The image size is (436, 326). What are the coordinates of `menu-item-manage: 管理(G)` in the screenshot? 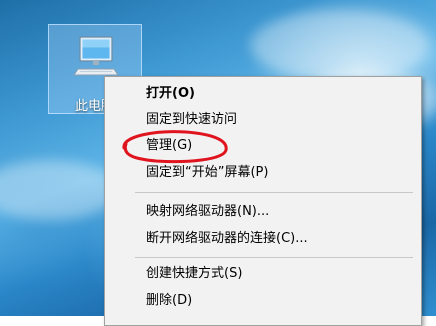 It's located at (263, 146).